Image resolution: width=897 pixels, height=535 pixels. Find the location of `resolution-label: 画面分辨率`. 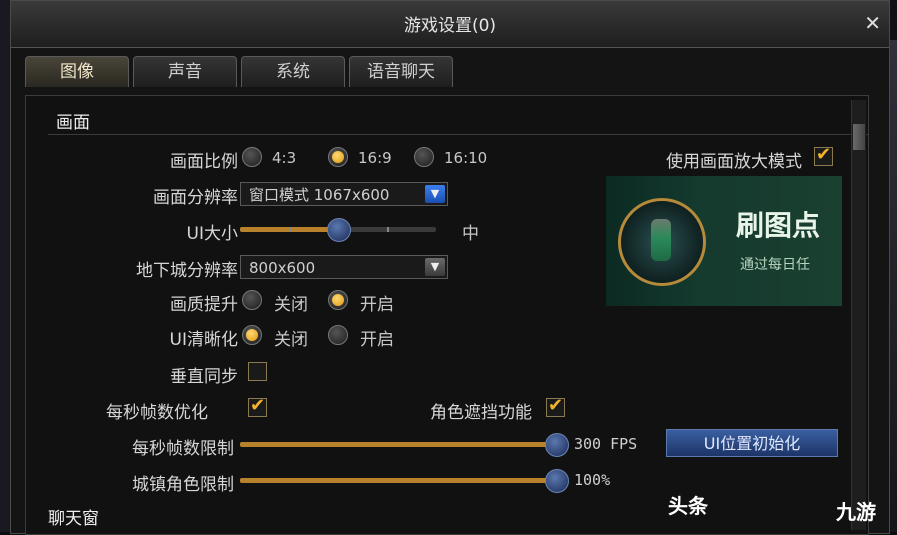

resolution-label: 画面分辨率 is located at coordinates (195, 198).